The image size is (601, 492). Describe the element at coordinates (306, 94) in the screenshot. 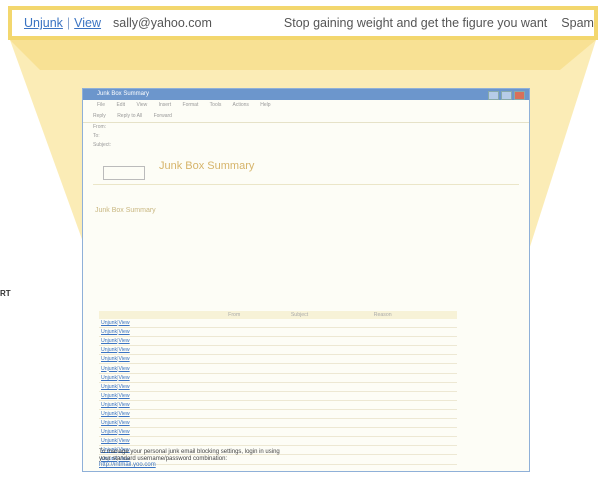

I see `window-titlebar: Junk Box Summary` at that location.